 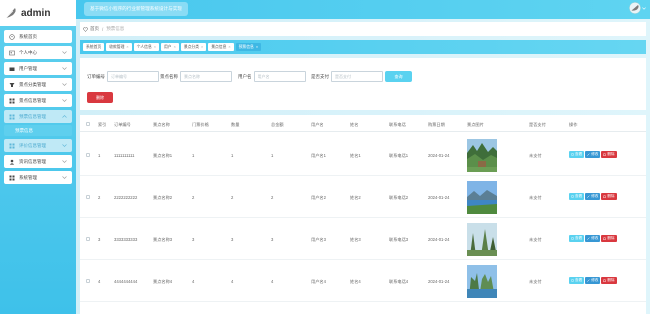 I want to click on cell-total: 2, so click(x=272, y=197).